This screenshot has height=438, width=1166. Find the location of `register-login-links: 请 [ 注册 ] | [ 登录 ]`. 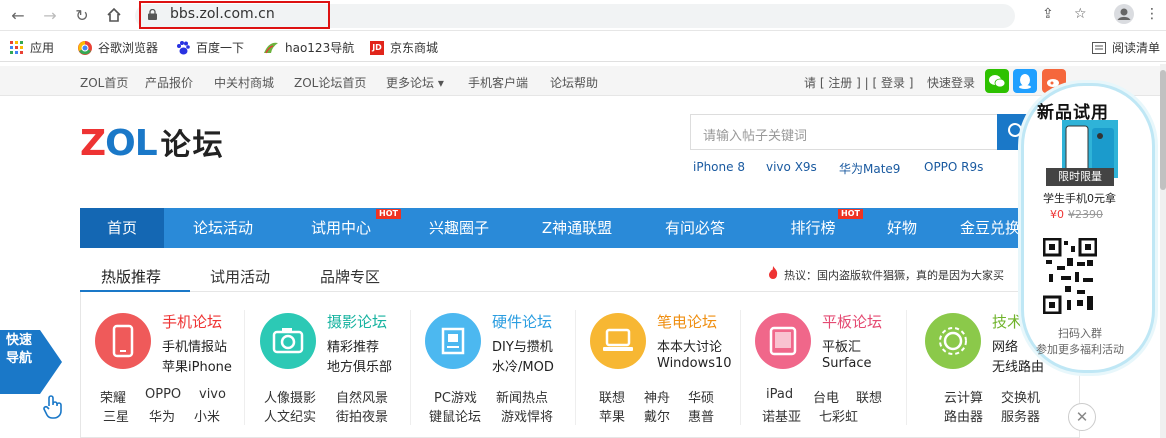

register-login-links: 请 [ 注册 ] | [ 登录 ] is located at coordinates (858, 82).